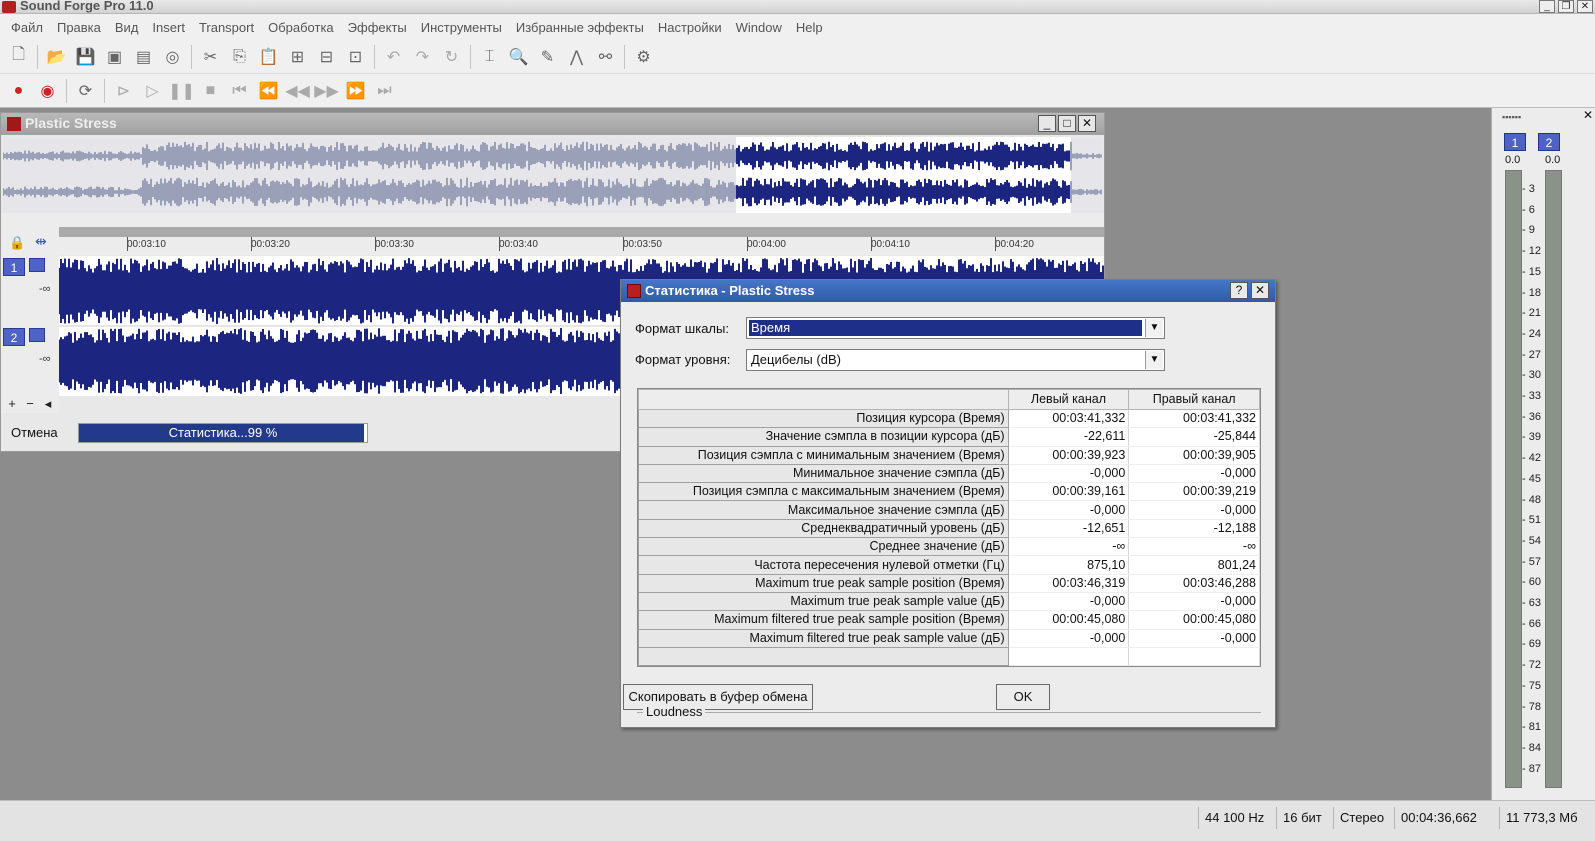 The image size is (1595, 841). What do you see at coordinates (86, 57) in the screenshot?
I see `save-icon: 💾` at bounding box center [86, 57].